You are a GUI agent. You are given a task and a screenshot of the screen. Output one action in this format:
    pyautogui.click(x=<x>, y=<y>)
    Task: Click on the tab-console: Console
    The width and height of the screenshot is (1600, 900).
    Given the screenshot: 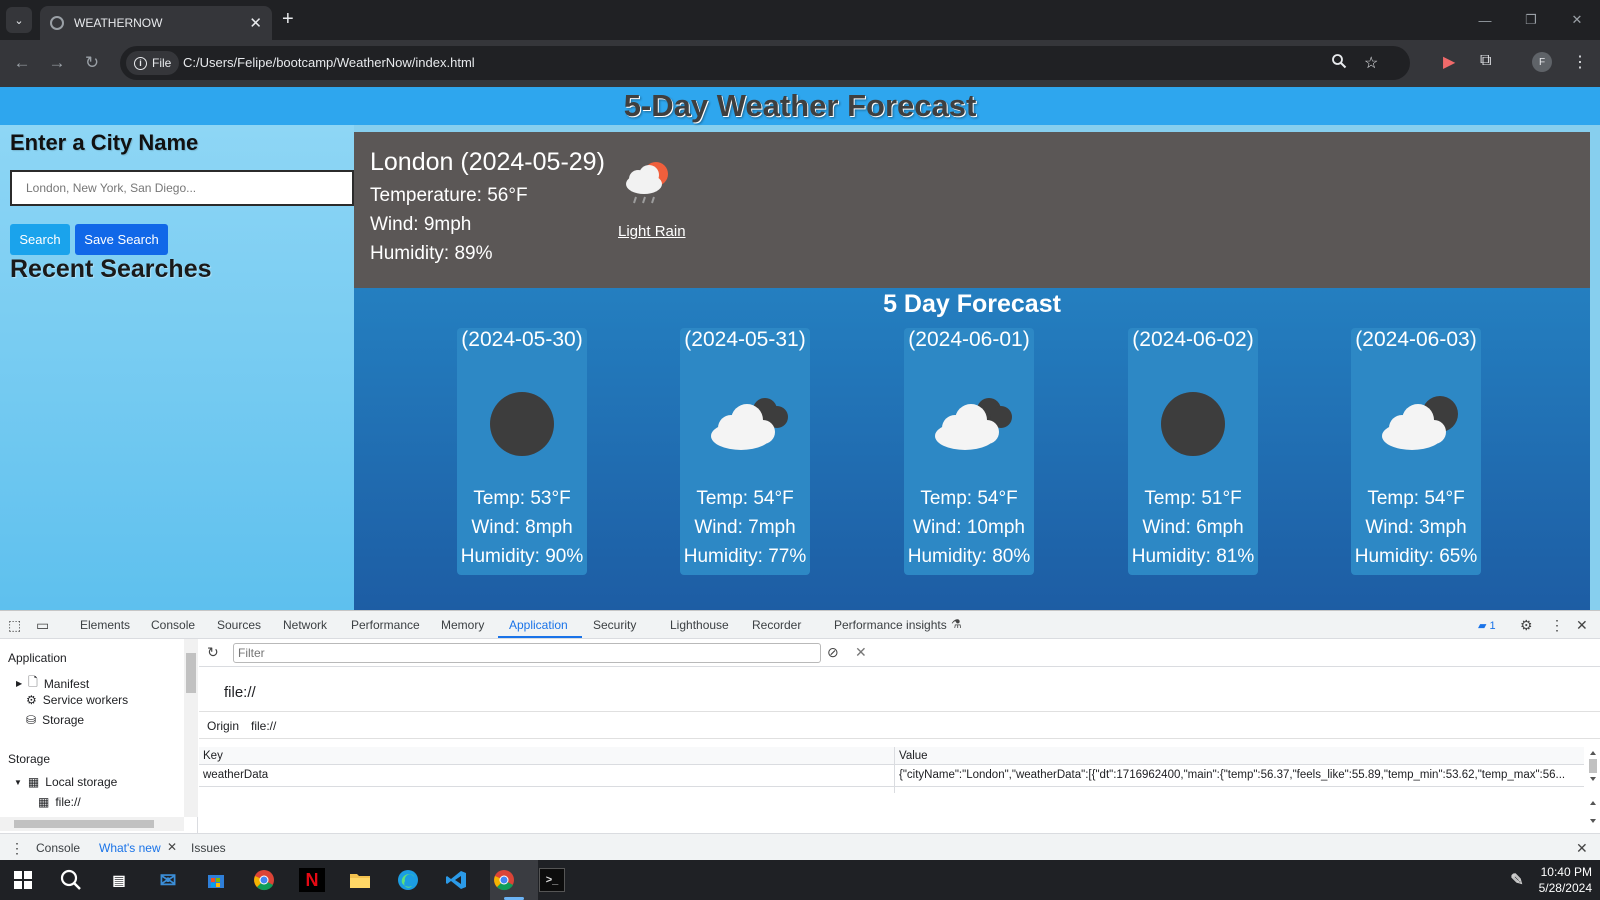 What is the action you would take?
    pyautogui.click(x=173, y=625)
    